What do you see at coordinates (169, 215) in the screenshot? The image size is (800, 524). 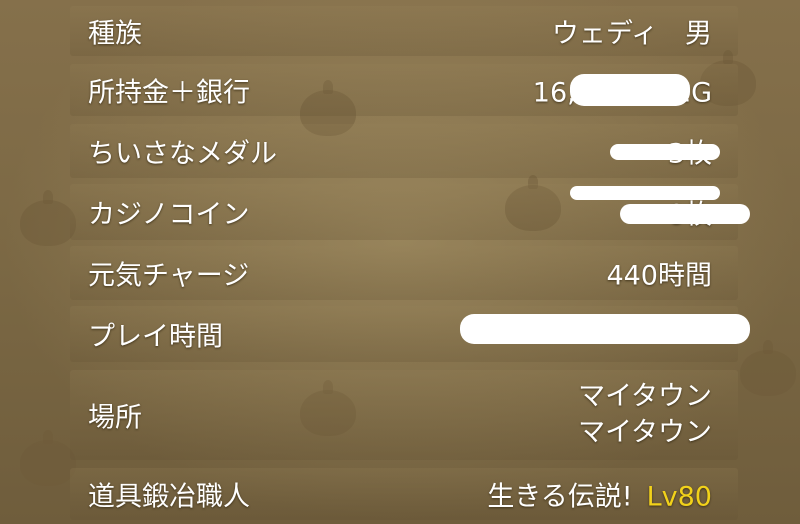 I see `casino-coins-label: カジノコイン` at bounding box center [169, 215].